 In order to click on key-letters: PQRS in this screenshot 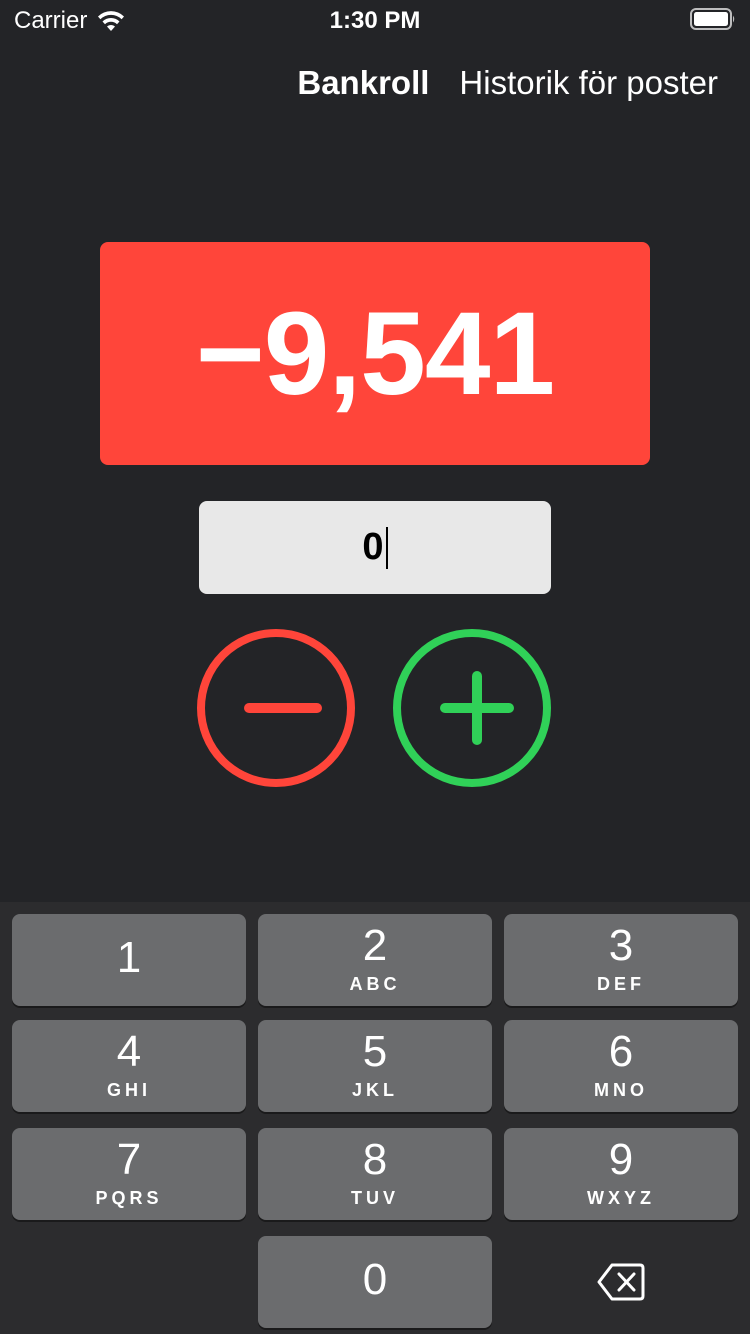, I will do `click(129, 1198)`.